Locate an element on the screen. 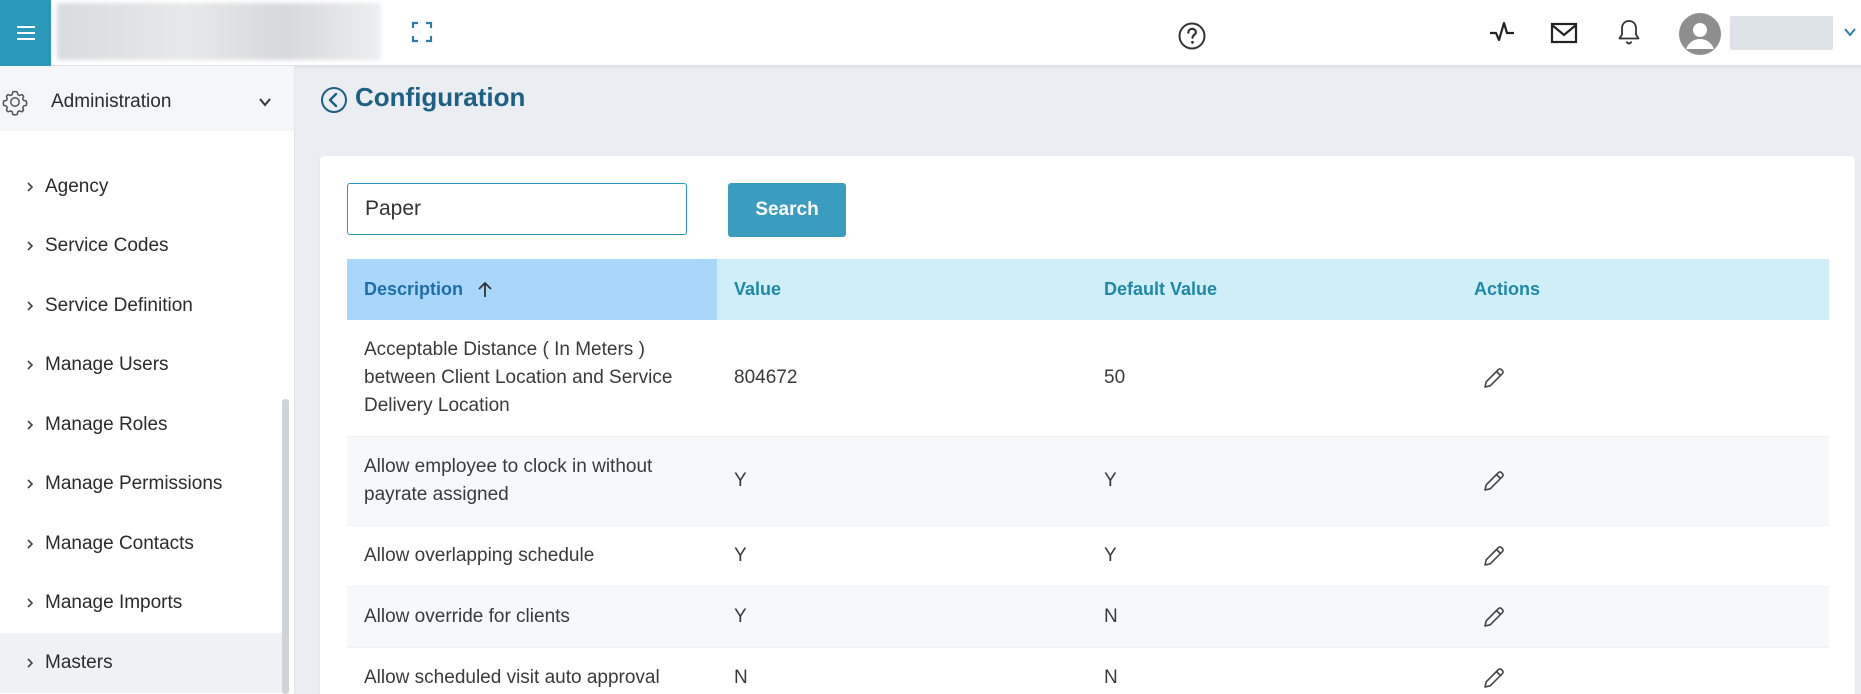 The height and width of the screenshot is (694, 1861). hamburger-menu-icon is located at coordinates (25, 33).